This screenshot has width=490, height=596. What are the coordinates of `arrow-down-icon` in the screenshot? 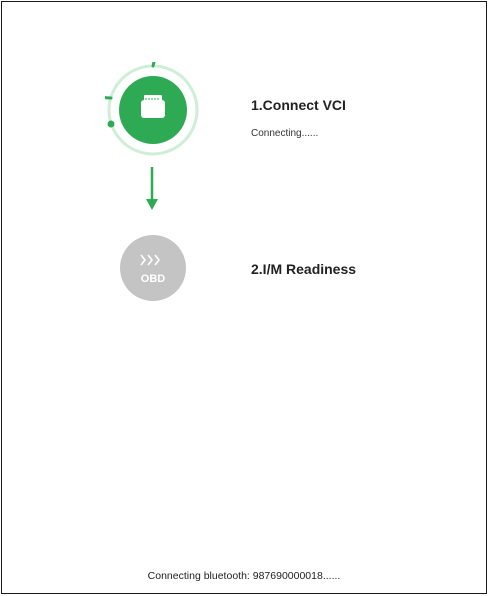 It's located at (152, 189).